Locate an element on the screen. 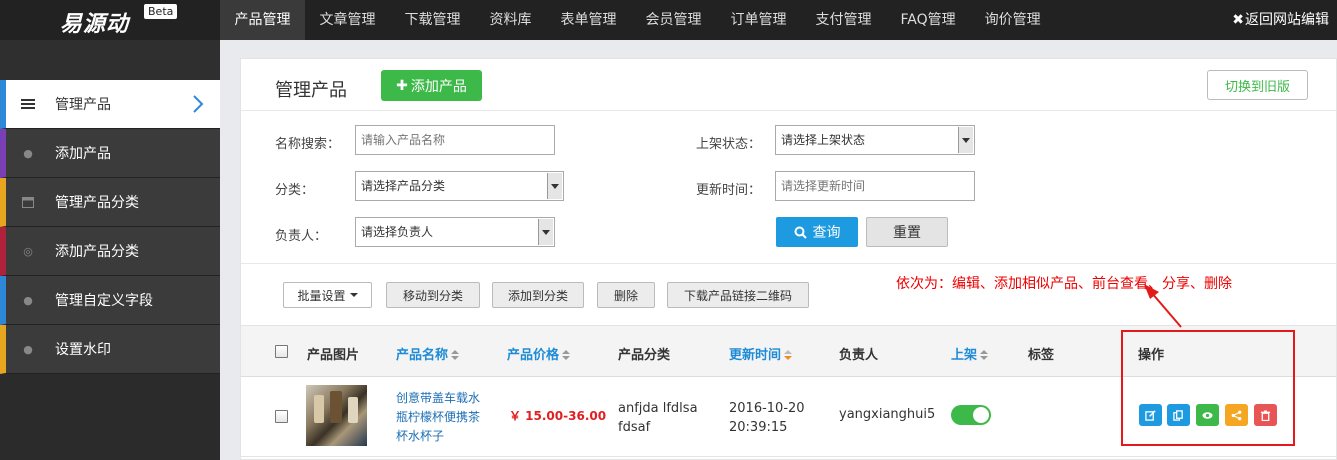 This screenshot has height=460, width=1337. col-name: 产品名称 is located at coordinates (428, 353).